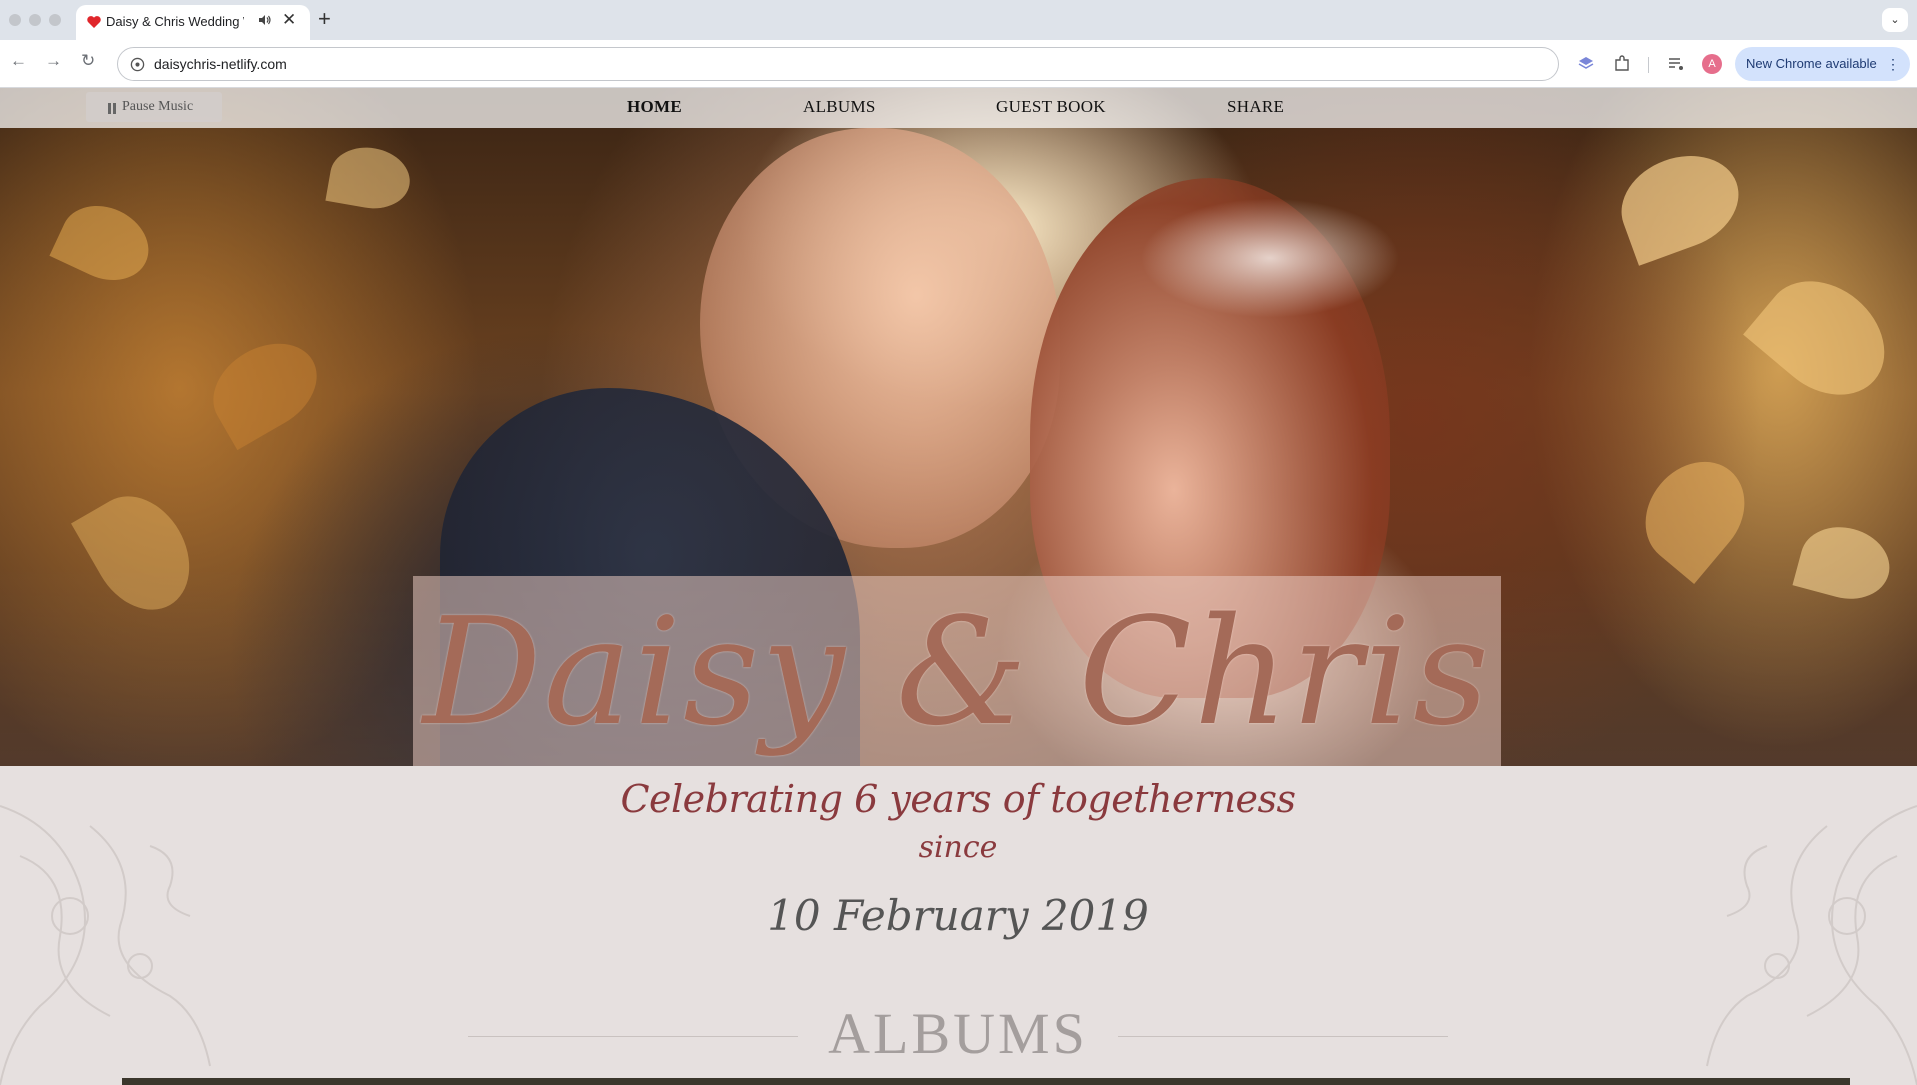 This screenshot has height=1085, width=1917. I want to click on close-tab-icon: ✕, so click(289, 20).